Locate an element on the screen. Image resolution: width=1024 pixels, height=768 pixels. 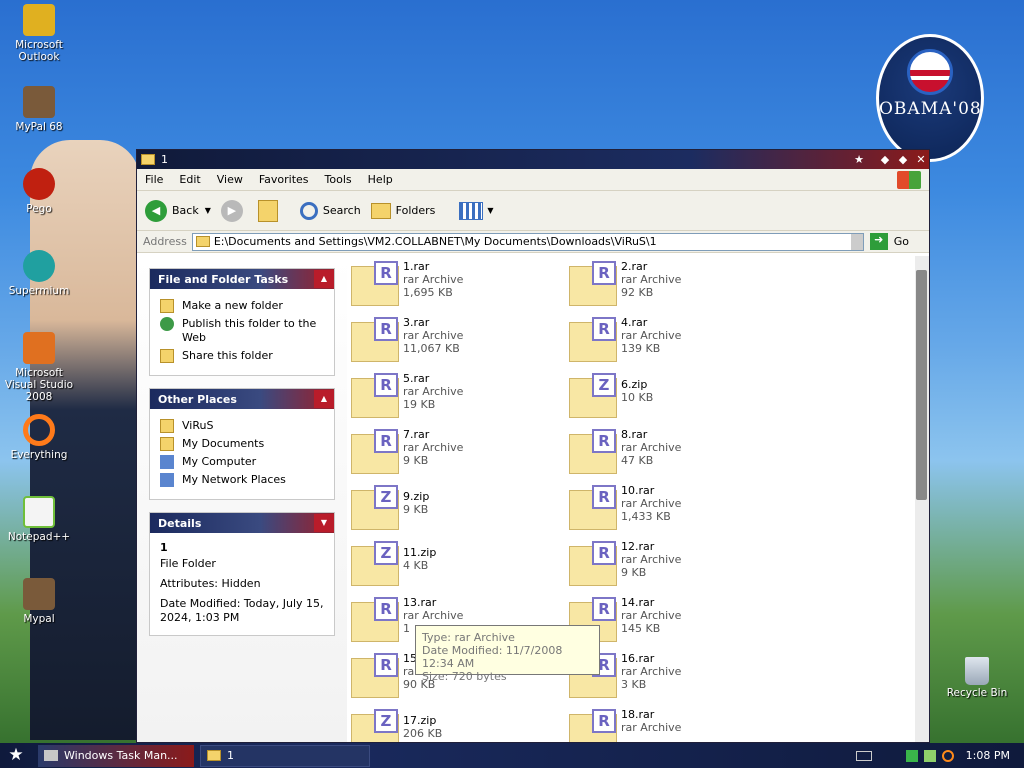
folders-button: Folders is located at coordinates (402, 210).